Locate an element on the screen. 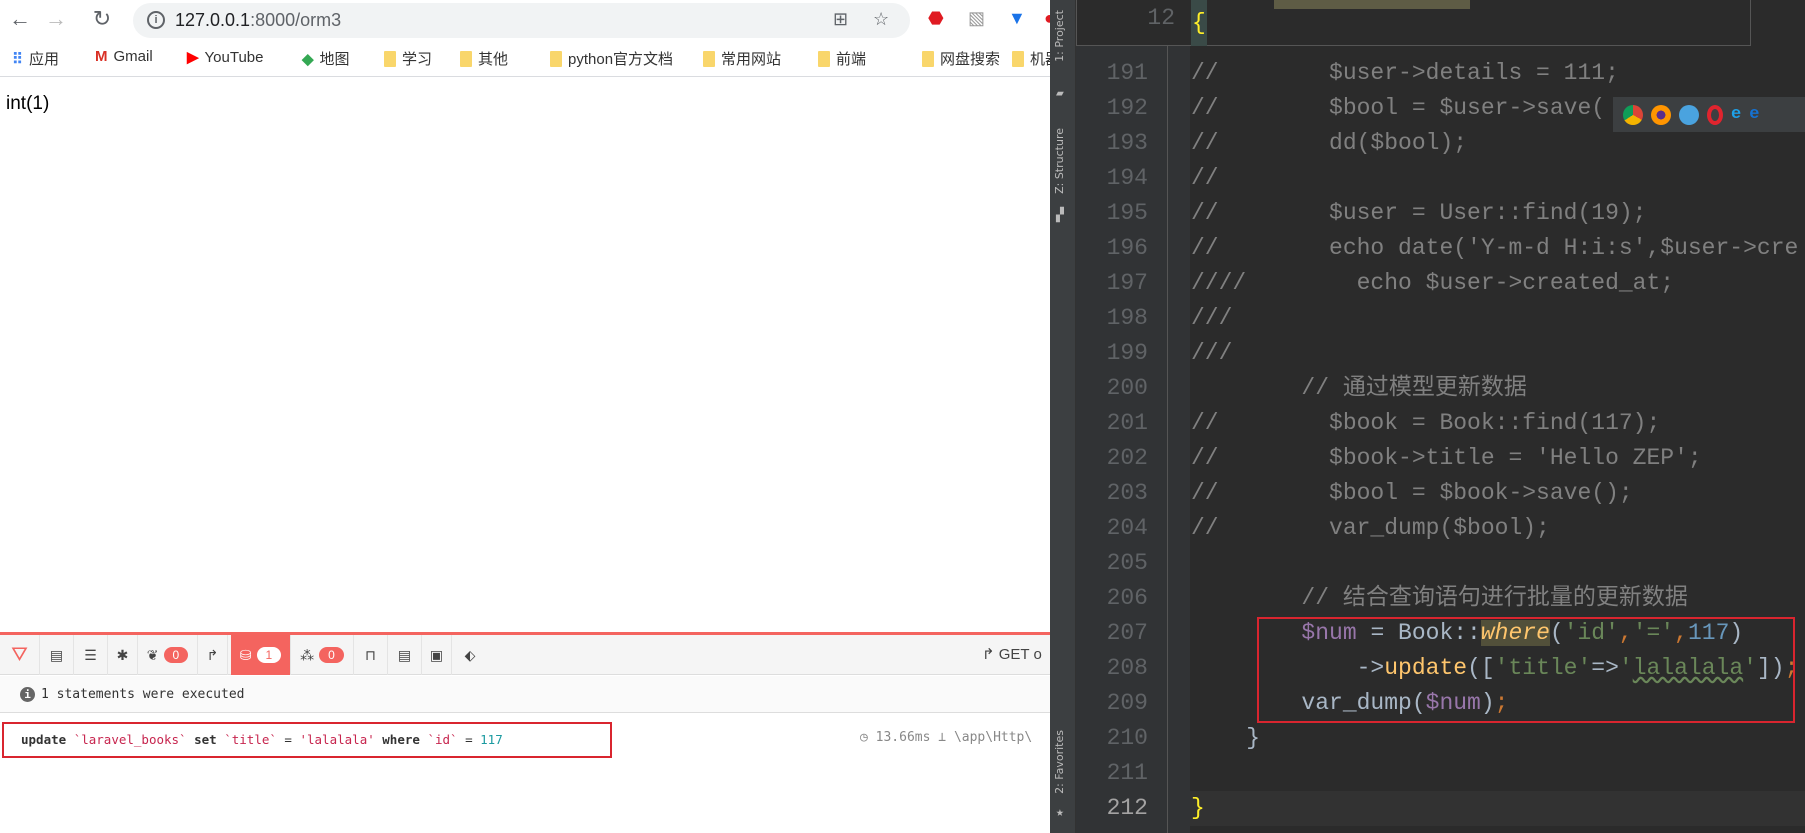  structure-icon: ▞ is located at coordinates (1060, 215).